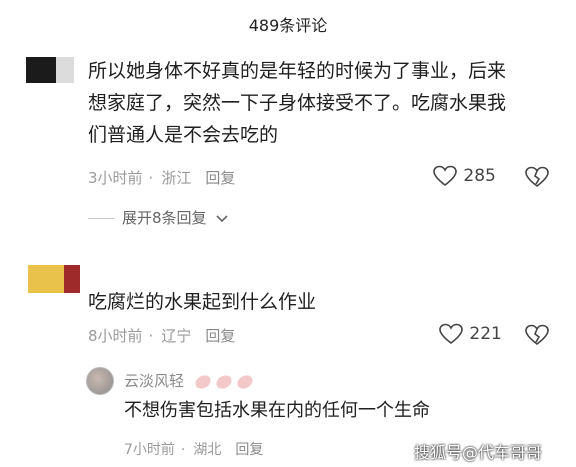 This screenshot has height=467, width=576. I want to click on comment-location: 浙江, so click(176, 178).